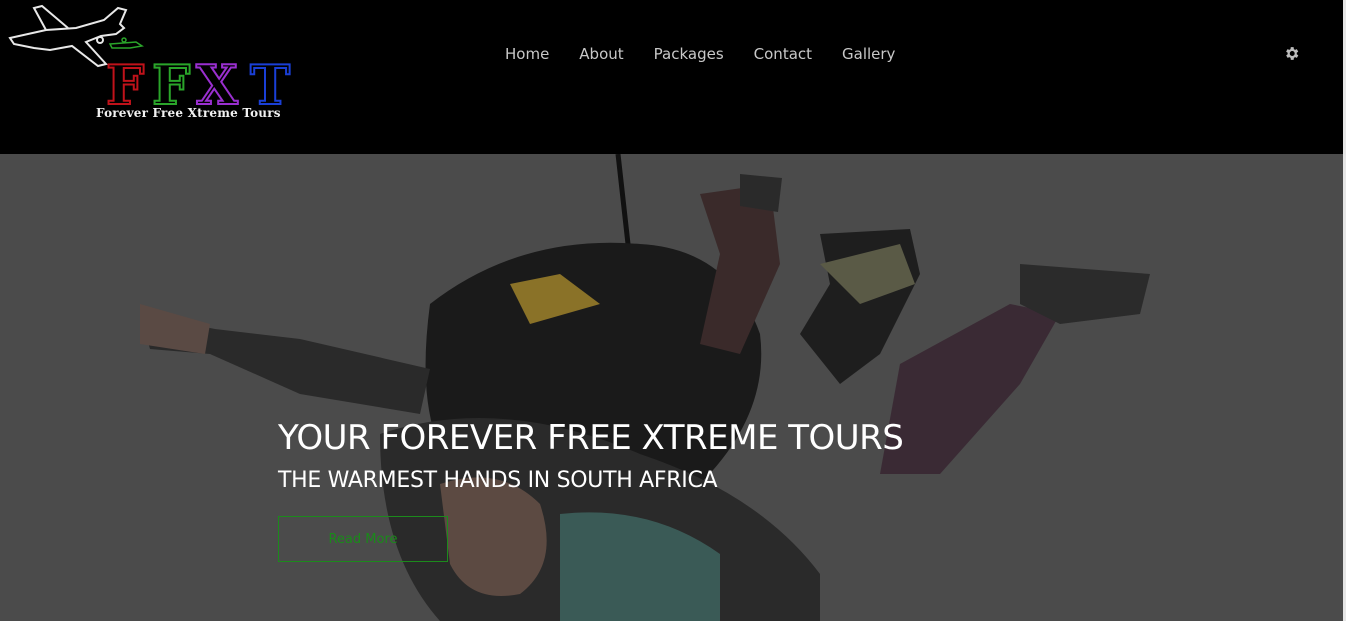 The image size is (1346, 621). What do you see at coordinates (498, 480) in the screenshot?
I see `hero-subtitle: THE WARMEST HANDS IN SOUTH AFRICA` at bounding box center [498, 480].